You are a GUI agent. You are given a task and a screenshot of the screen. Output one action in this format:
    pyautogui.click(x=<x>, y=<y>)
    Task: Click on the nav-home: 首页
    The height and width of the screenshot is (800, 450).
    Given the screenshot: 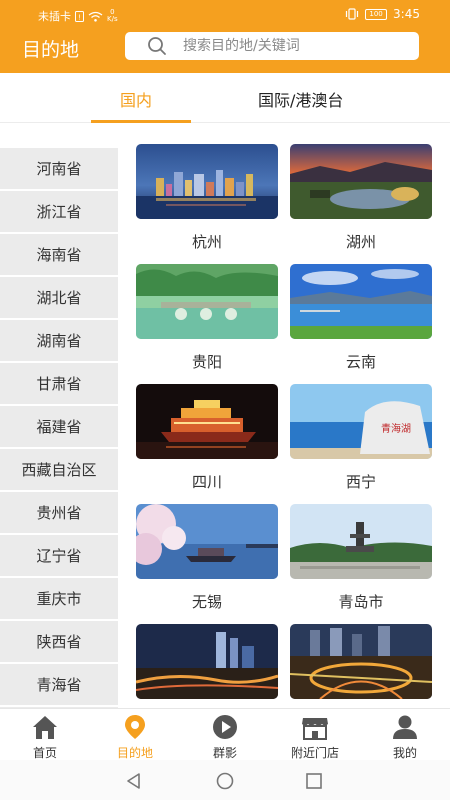 What is the action you would take?
    pyautogui.click(x=45, y=735)
    